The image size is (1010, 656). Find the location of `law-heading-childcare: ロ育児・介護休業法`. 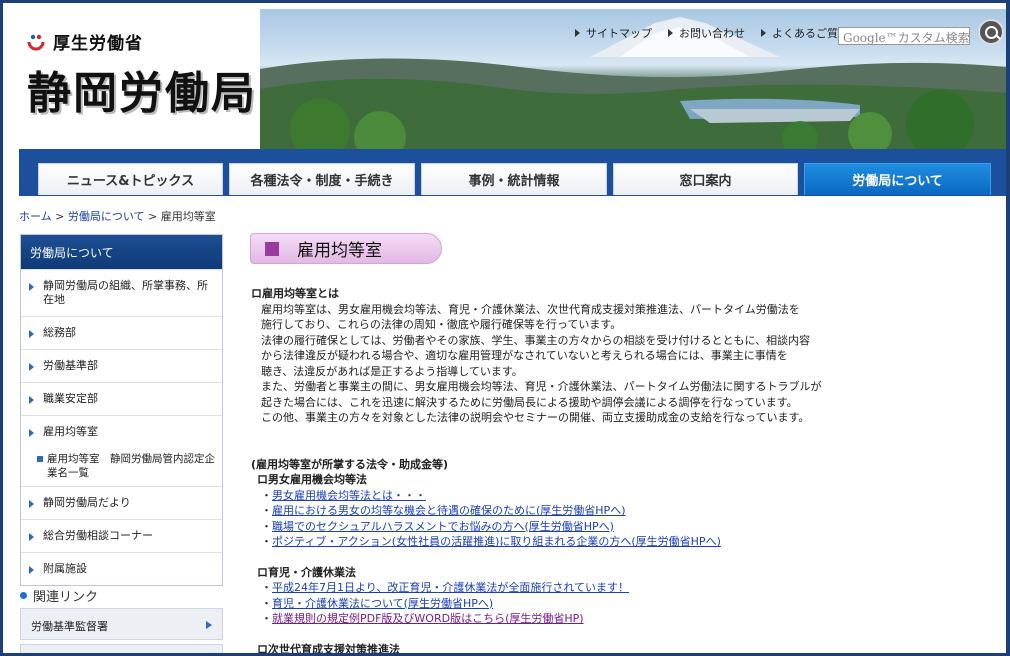

law-heading-childcare: ロ育児・介護休業法 is located at coordinates (306, 572).